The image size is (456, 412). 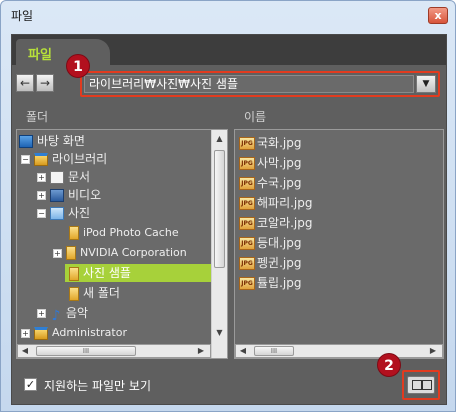 What do you see at coordinates (56, 316) in the screenshot?
I see `music-icon: ♪` at bounding box center [56, 316].